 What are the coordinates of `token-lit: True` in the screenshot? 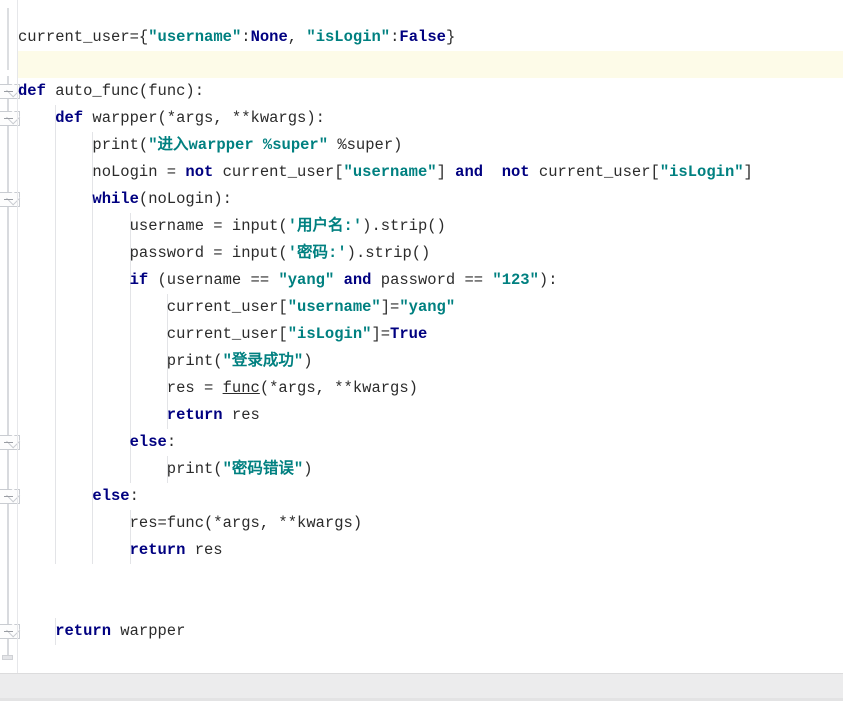 It's located at (409, 334).